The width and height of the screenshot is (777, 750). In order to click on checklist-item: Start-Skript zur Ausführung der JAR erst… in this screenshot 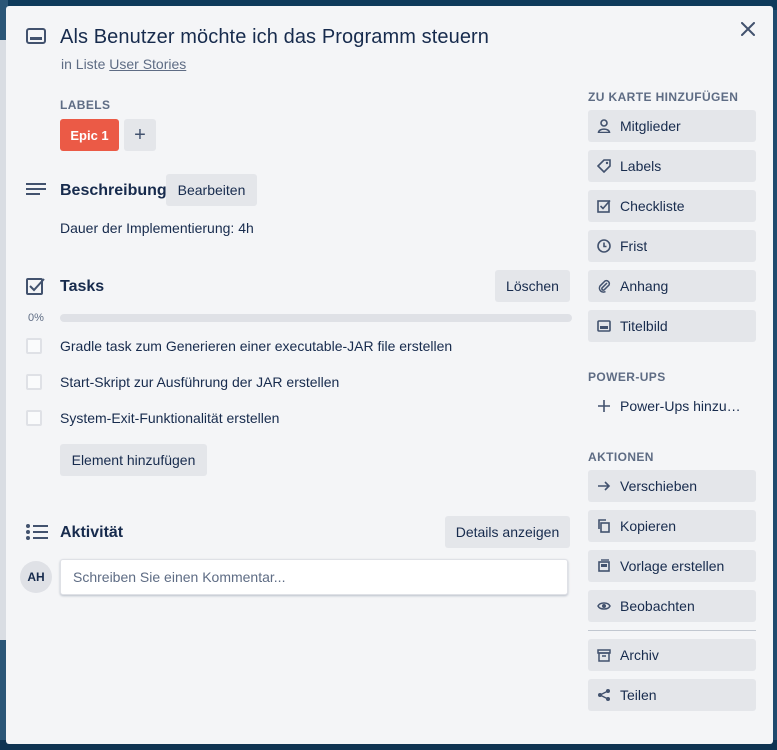, I will do `click(182, 382)`.